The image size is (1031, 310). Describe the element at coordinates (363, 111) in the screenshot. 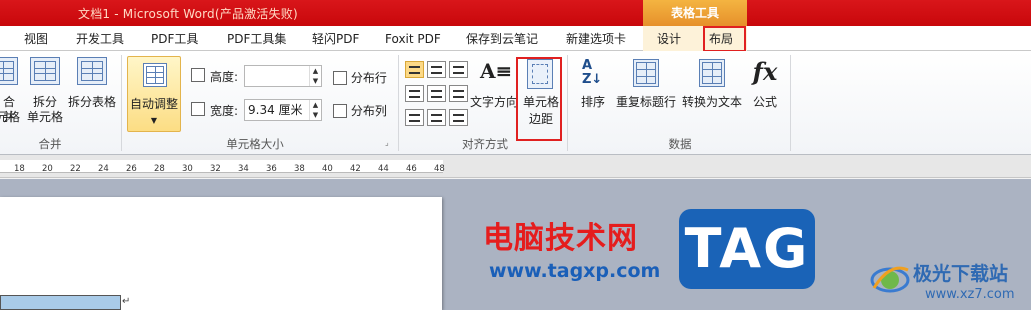

I see `distribute-cols-button: 分布列` at that location.